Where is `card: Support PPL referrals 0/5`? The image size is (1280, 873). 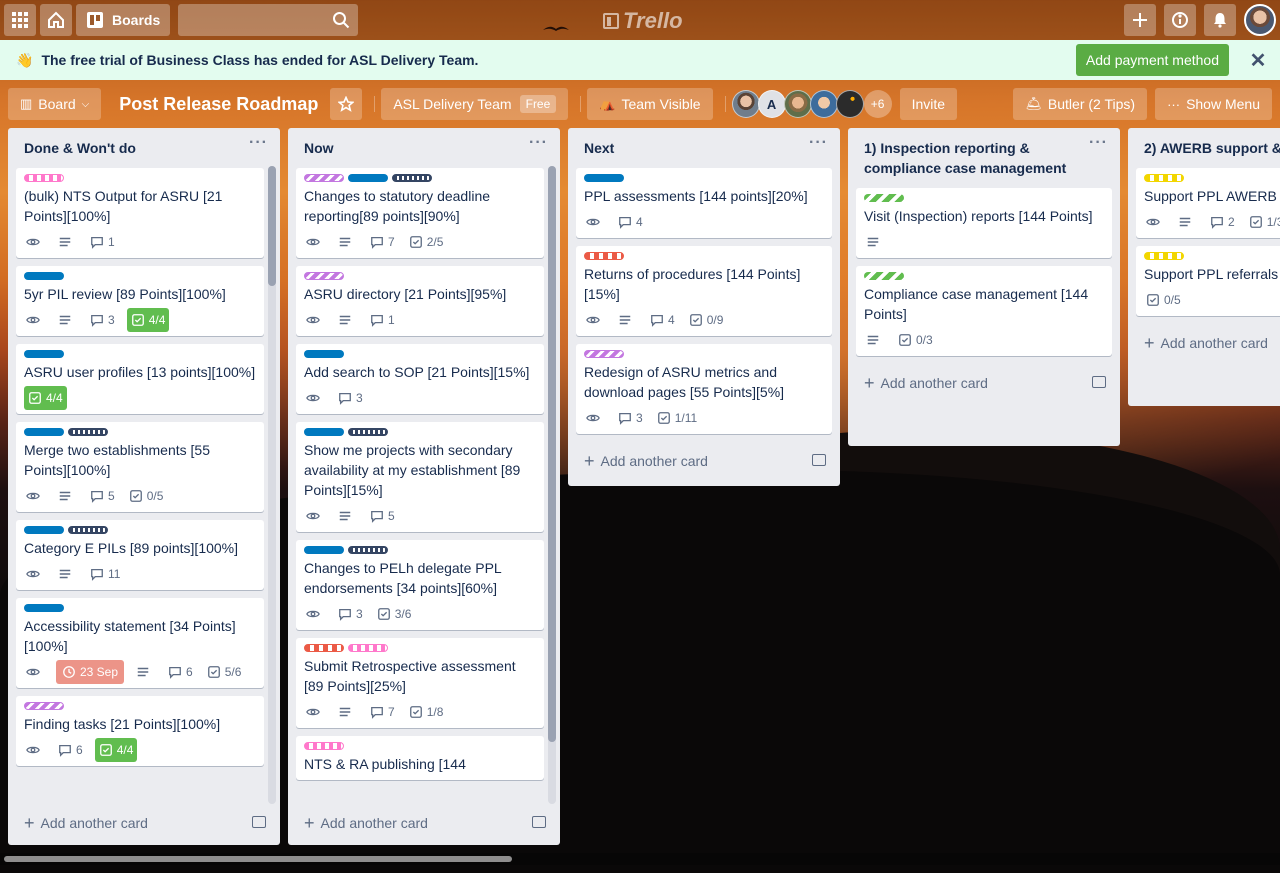 card: Support PPL referrals 0/5 is located at coordinates (1208, 281).